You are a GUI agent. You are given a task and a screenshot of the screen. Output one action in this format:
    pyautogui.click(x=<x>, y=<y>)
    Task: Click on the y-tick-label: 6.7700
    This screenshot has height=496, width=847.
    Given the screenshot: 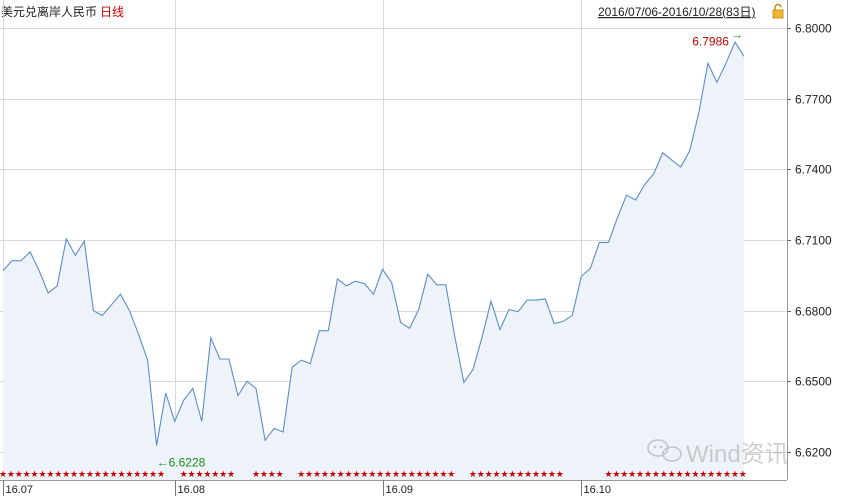 What is the action you would take?
    pyautogui.click(x=813, y=100)
    